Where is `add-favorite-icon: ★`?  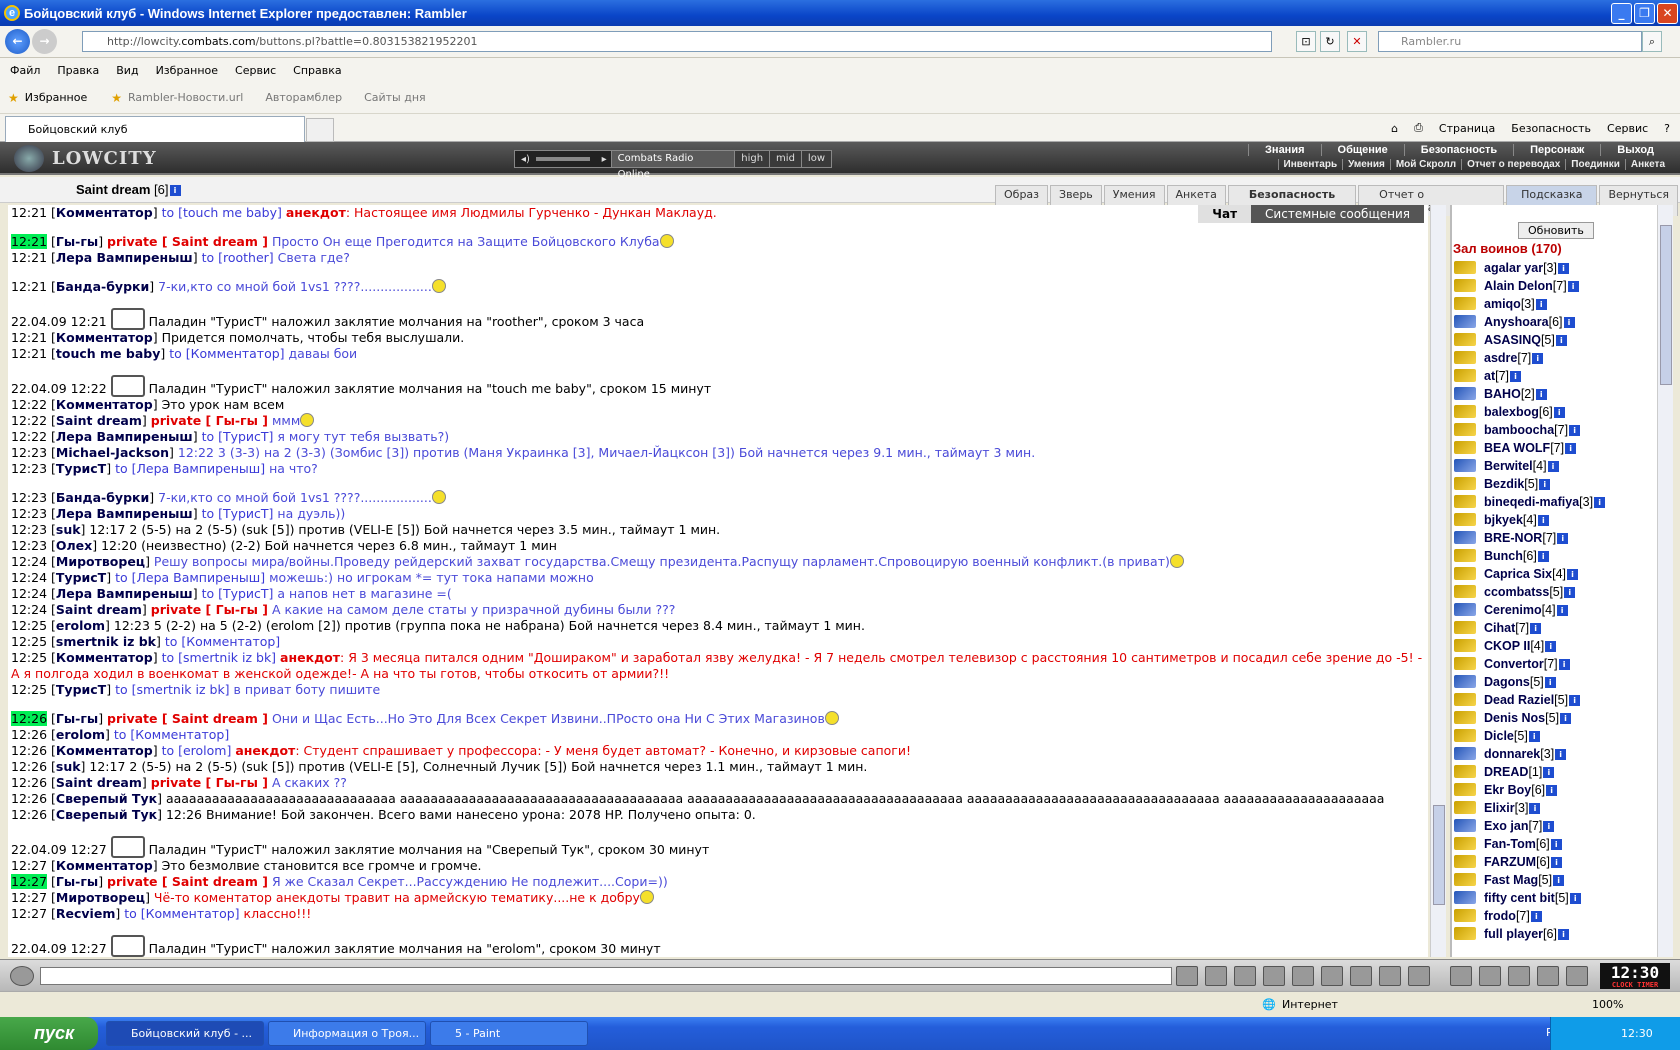
add-favorite-icon: ★ is located at coordinates (116, 98).